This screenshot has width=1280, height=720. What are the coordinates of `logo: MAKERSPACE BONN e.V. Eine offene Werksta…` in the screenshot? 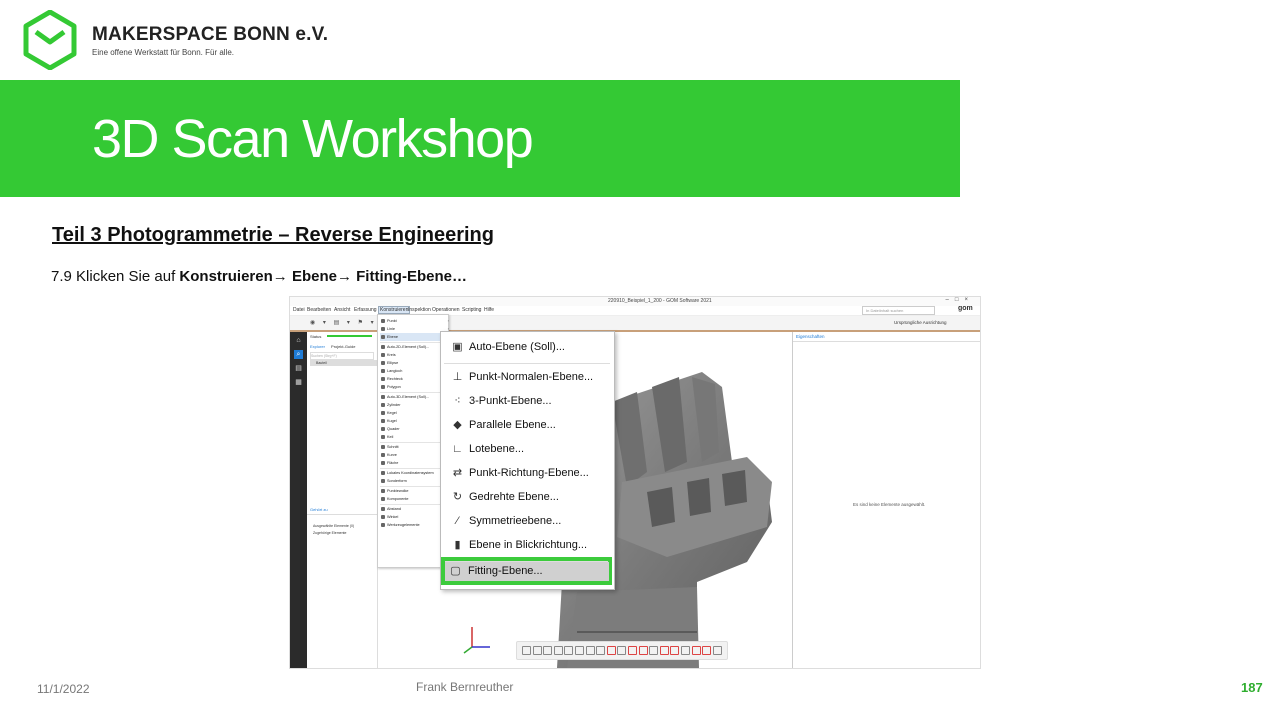 It's located at (192, 40).